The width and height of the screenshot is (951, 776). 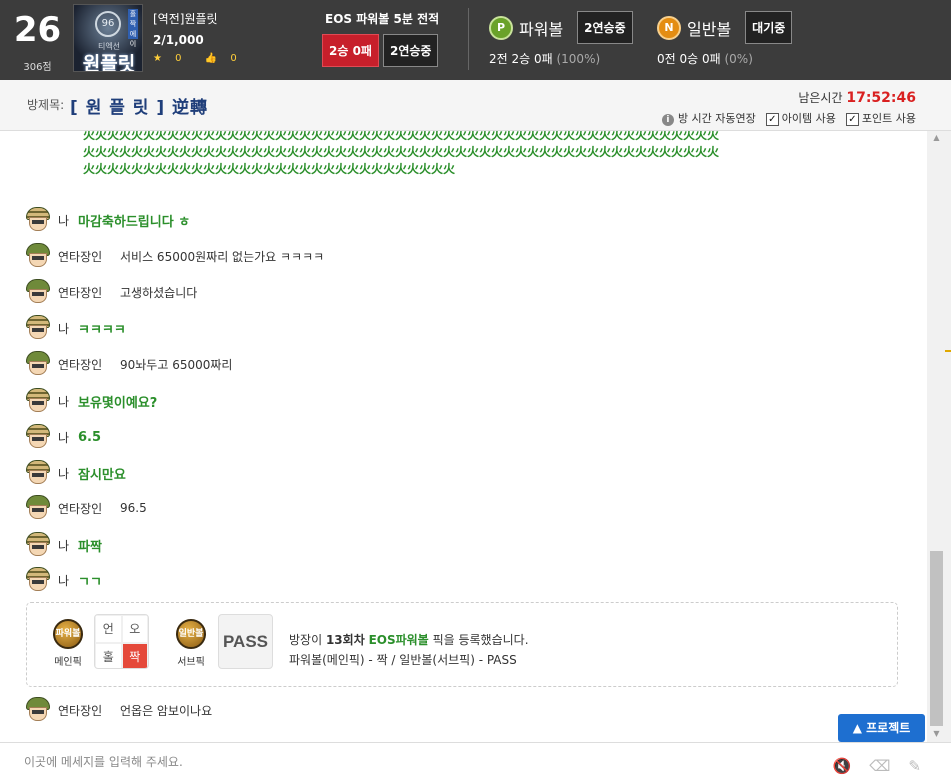 I want to click on room-name: [ 원 플 릿 ] 逆轉, so click(x=139, y=108).